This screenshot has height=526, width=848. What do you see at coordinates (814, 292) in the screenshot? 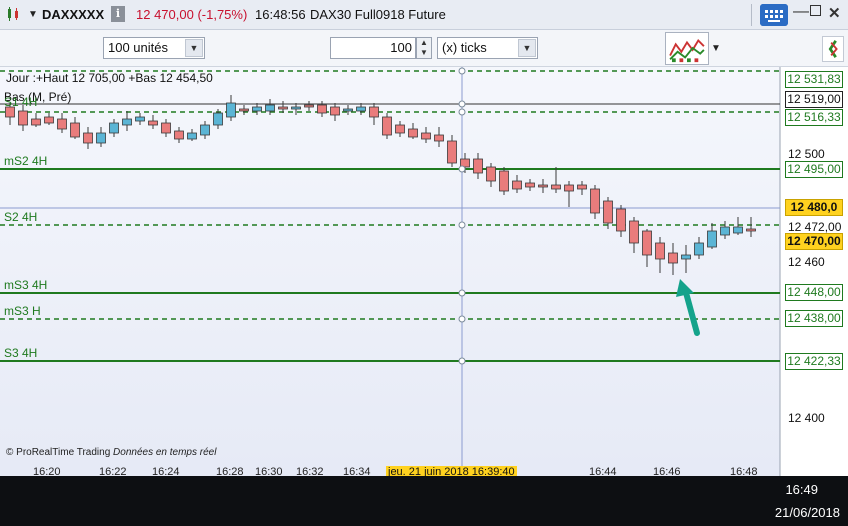
I see `level-price-tag: 12 448,00` at bounding box center [814, 292].